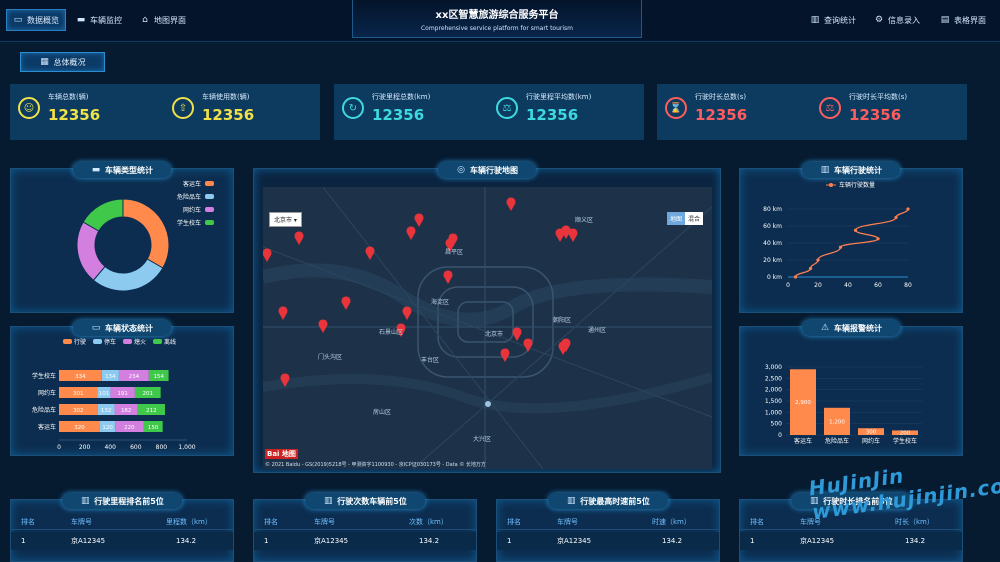 The width and height of the screenshot is (1000, 562). Describe the element at coordinates (487, 170) in the screenshot. I see `panel-title: ◎ 车辆行驶地图` at that location.